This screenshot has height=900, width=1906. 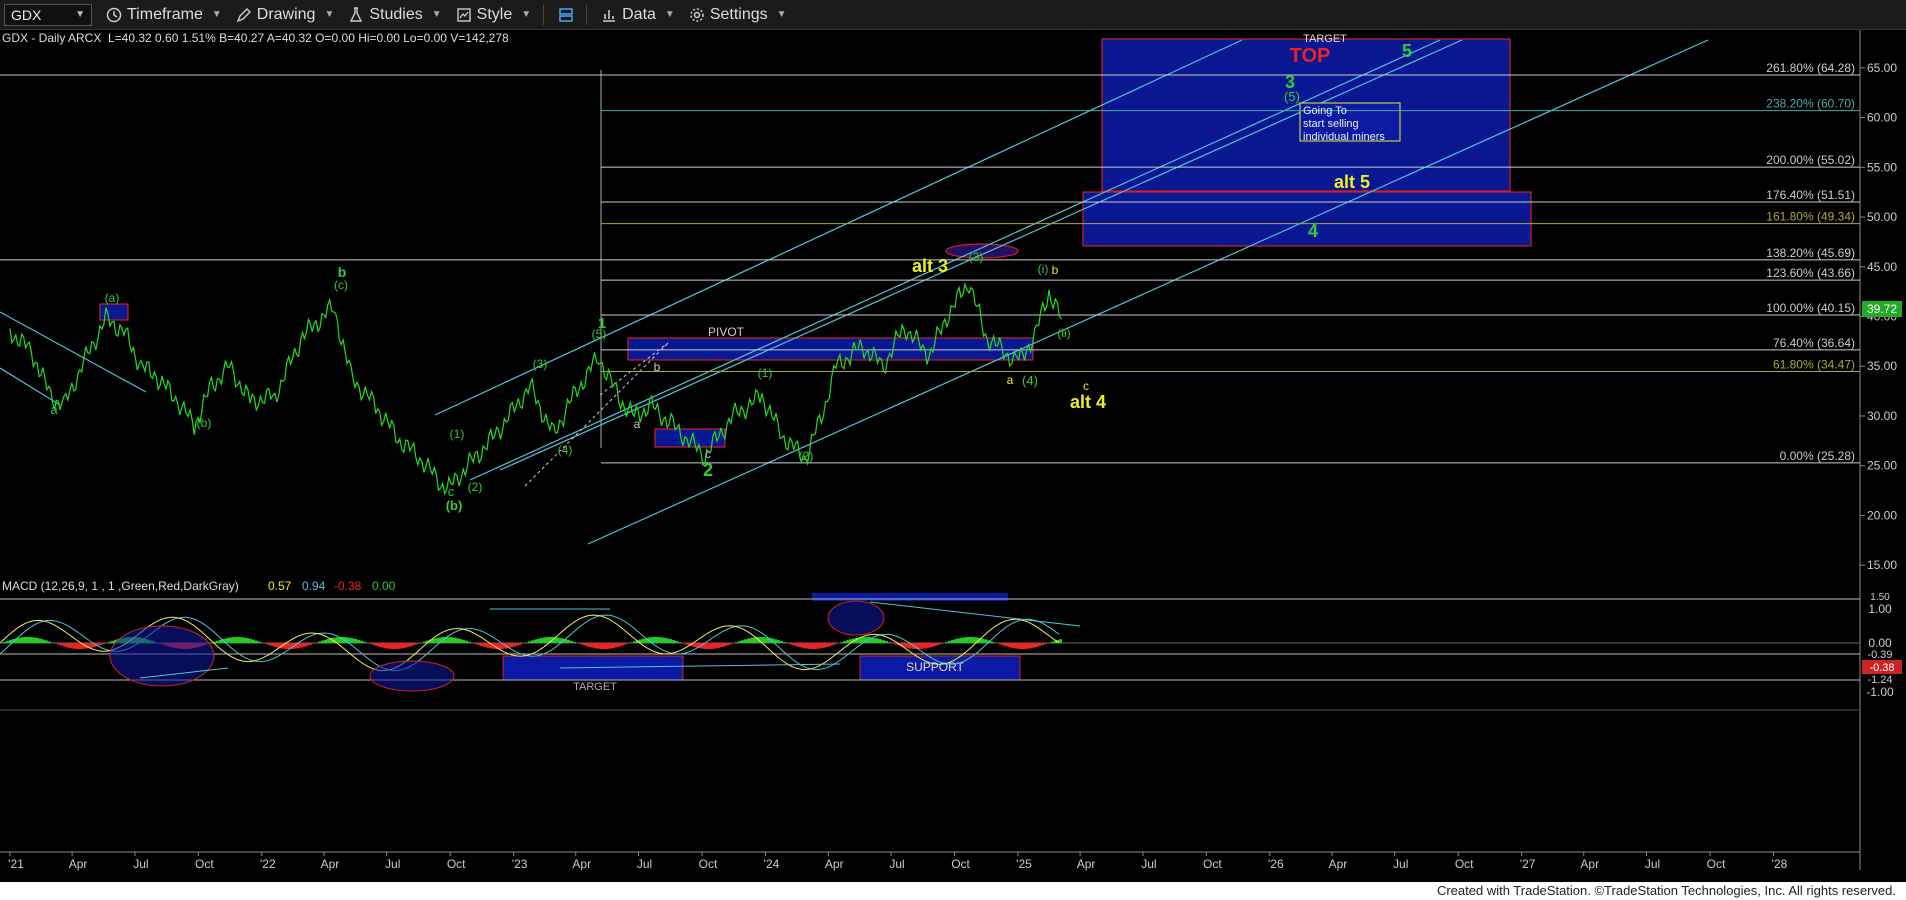 What do you see at coordinates (1055, 270) in the screenshot?
I see `wave-label: b` at bounding box center [1055, 270].